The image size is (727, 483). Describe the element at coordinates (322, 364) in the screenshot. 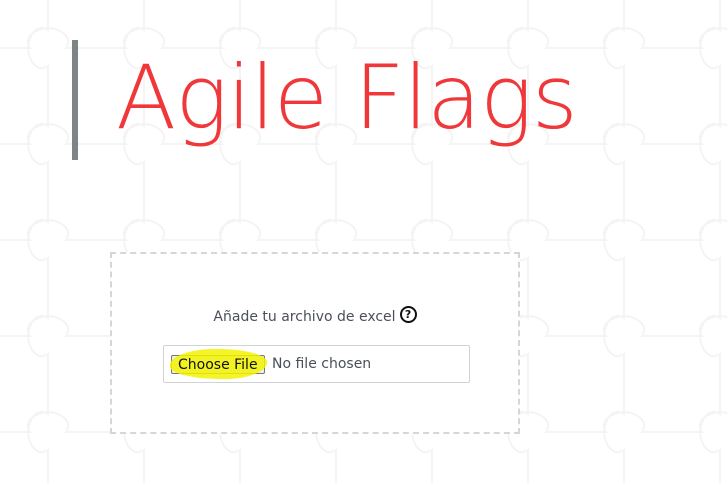

I see `file-status-text: No file chosen` at that location.